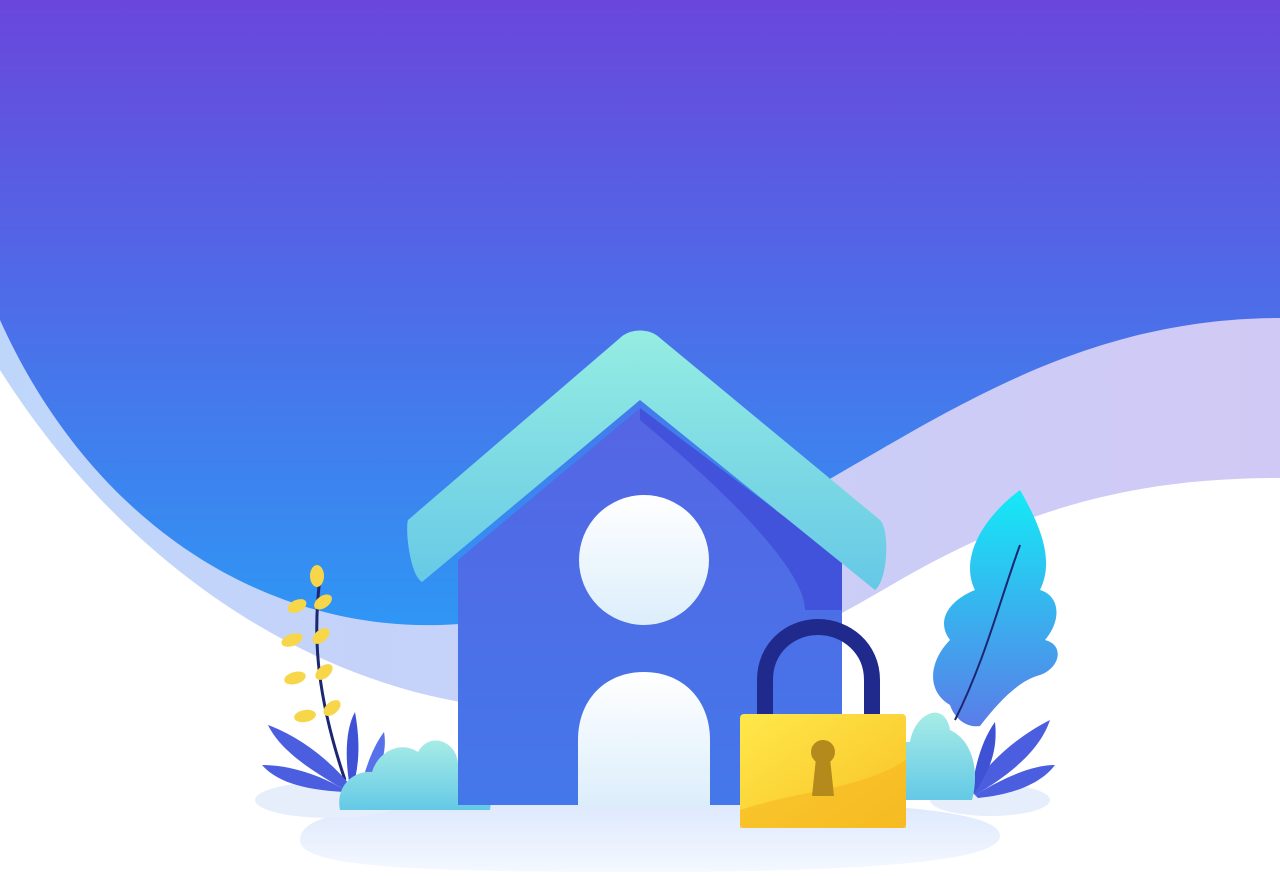  What do you see at coordinates (1012, 759) in the screenshot?
I see `blue-leaf-cluster-right-icon` at bounding box center [1012, 759].